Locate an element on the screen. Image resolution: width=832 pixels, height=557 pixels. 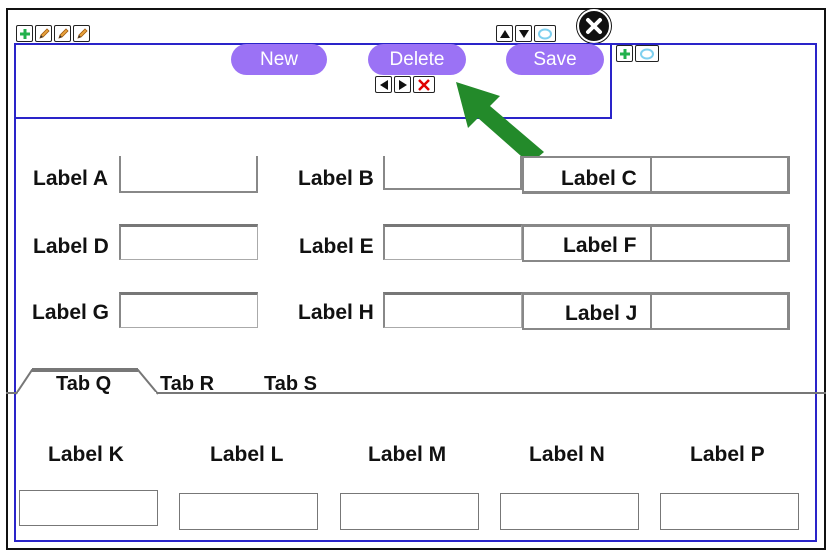
label-g: Label G is located at coordinates (71, 312).